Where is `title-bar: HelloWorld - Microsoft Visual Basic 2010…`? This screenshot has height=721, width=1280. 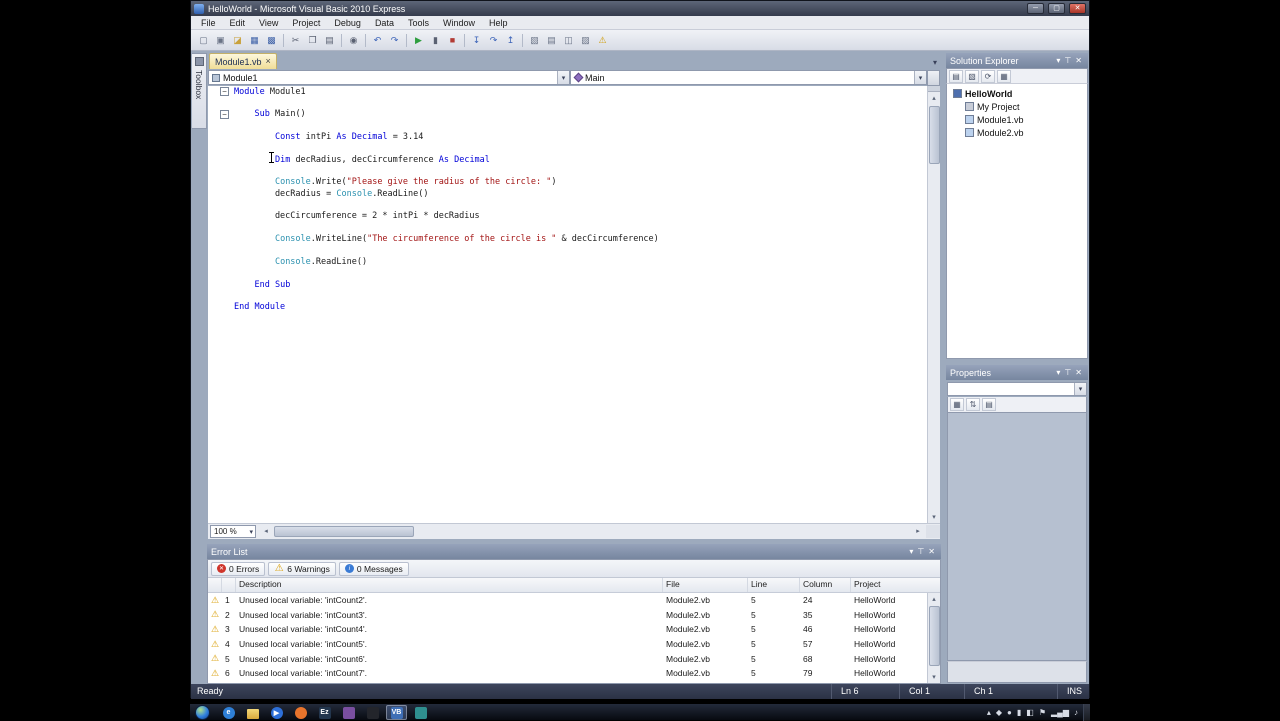
title-bar: HelloWorld - Microsoft Visual Basic 2010… is located at coordinates (640, 8).